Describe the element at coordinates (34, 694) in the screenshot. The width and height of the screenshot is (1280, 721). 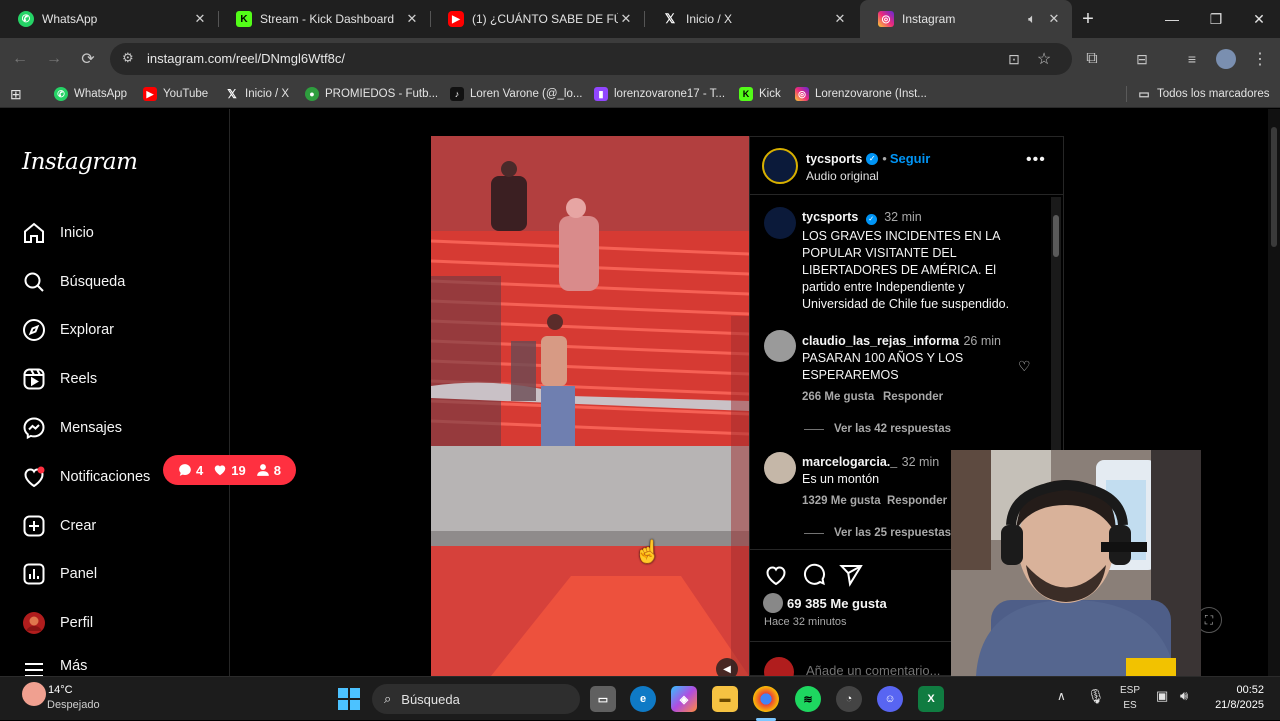
I see `weather-icon` at that location.